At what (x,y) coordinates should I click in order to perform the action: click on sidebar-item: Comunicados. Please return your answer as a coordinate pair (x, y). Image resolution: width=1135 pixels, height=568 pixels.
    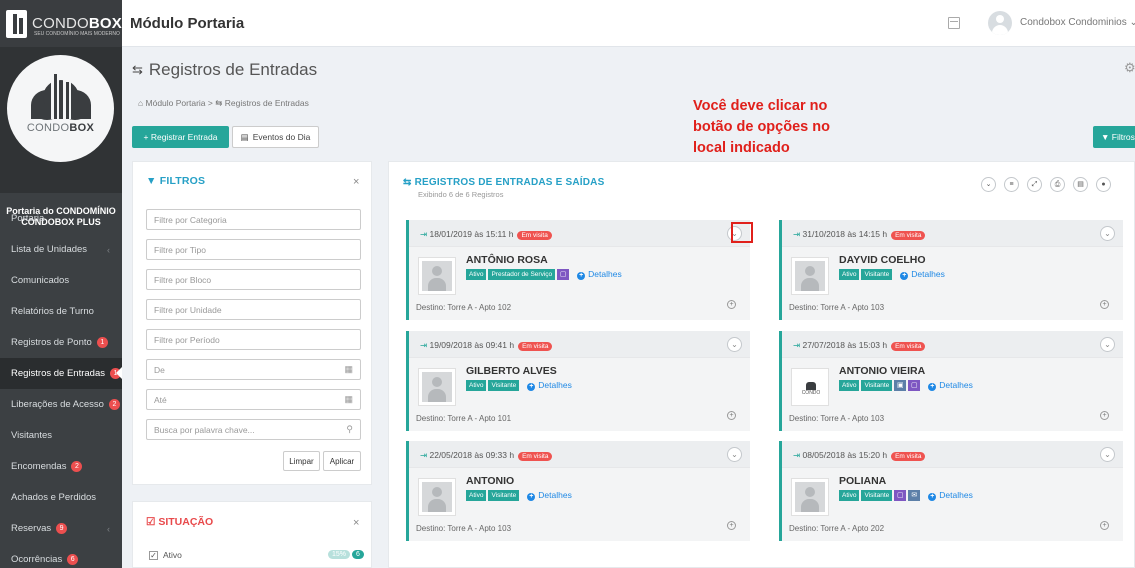
    Looking at the image, I should click on (61, 280).